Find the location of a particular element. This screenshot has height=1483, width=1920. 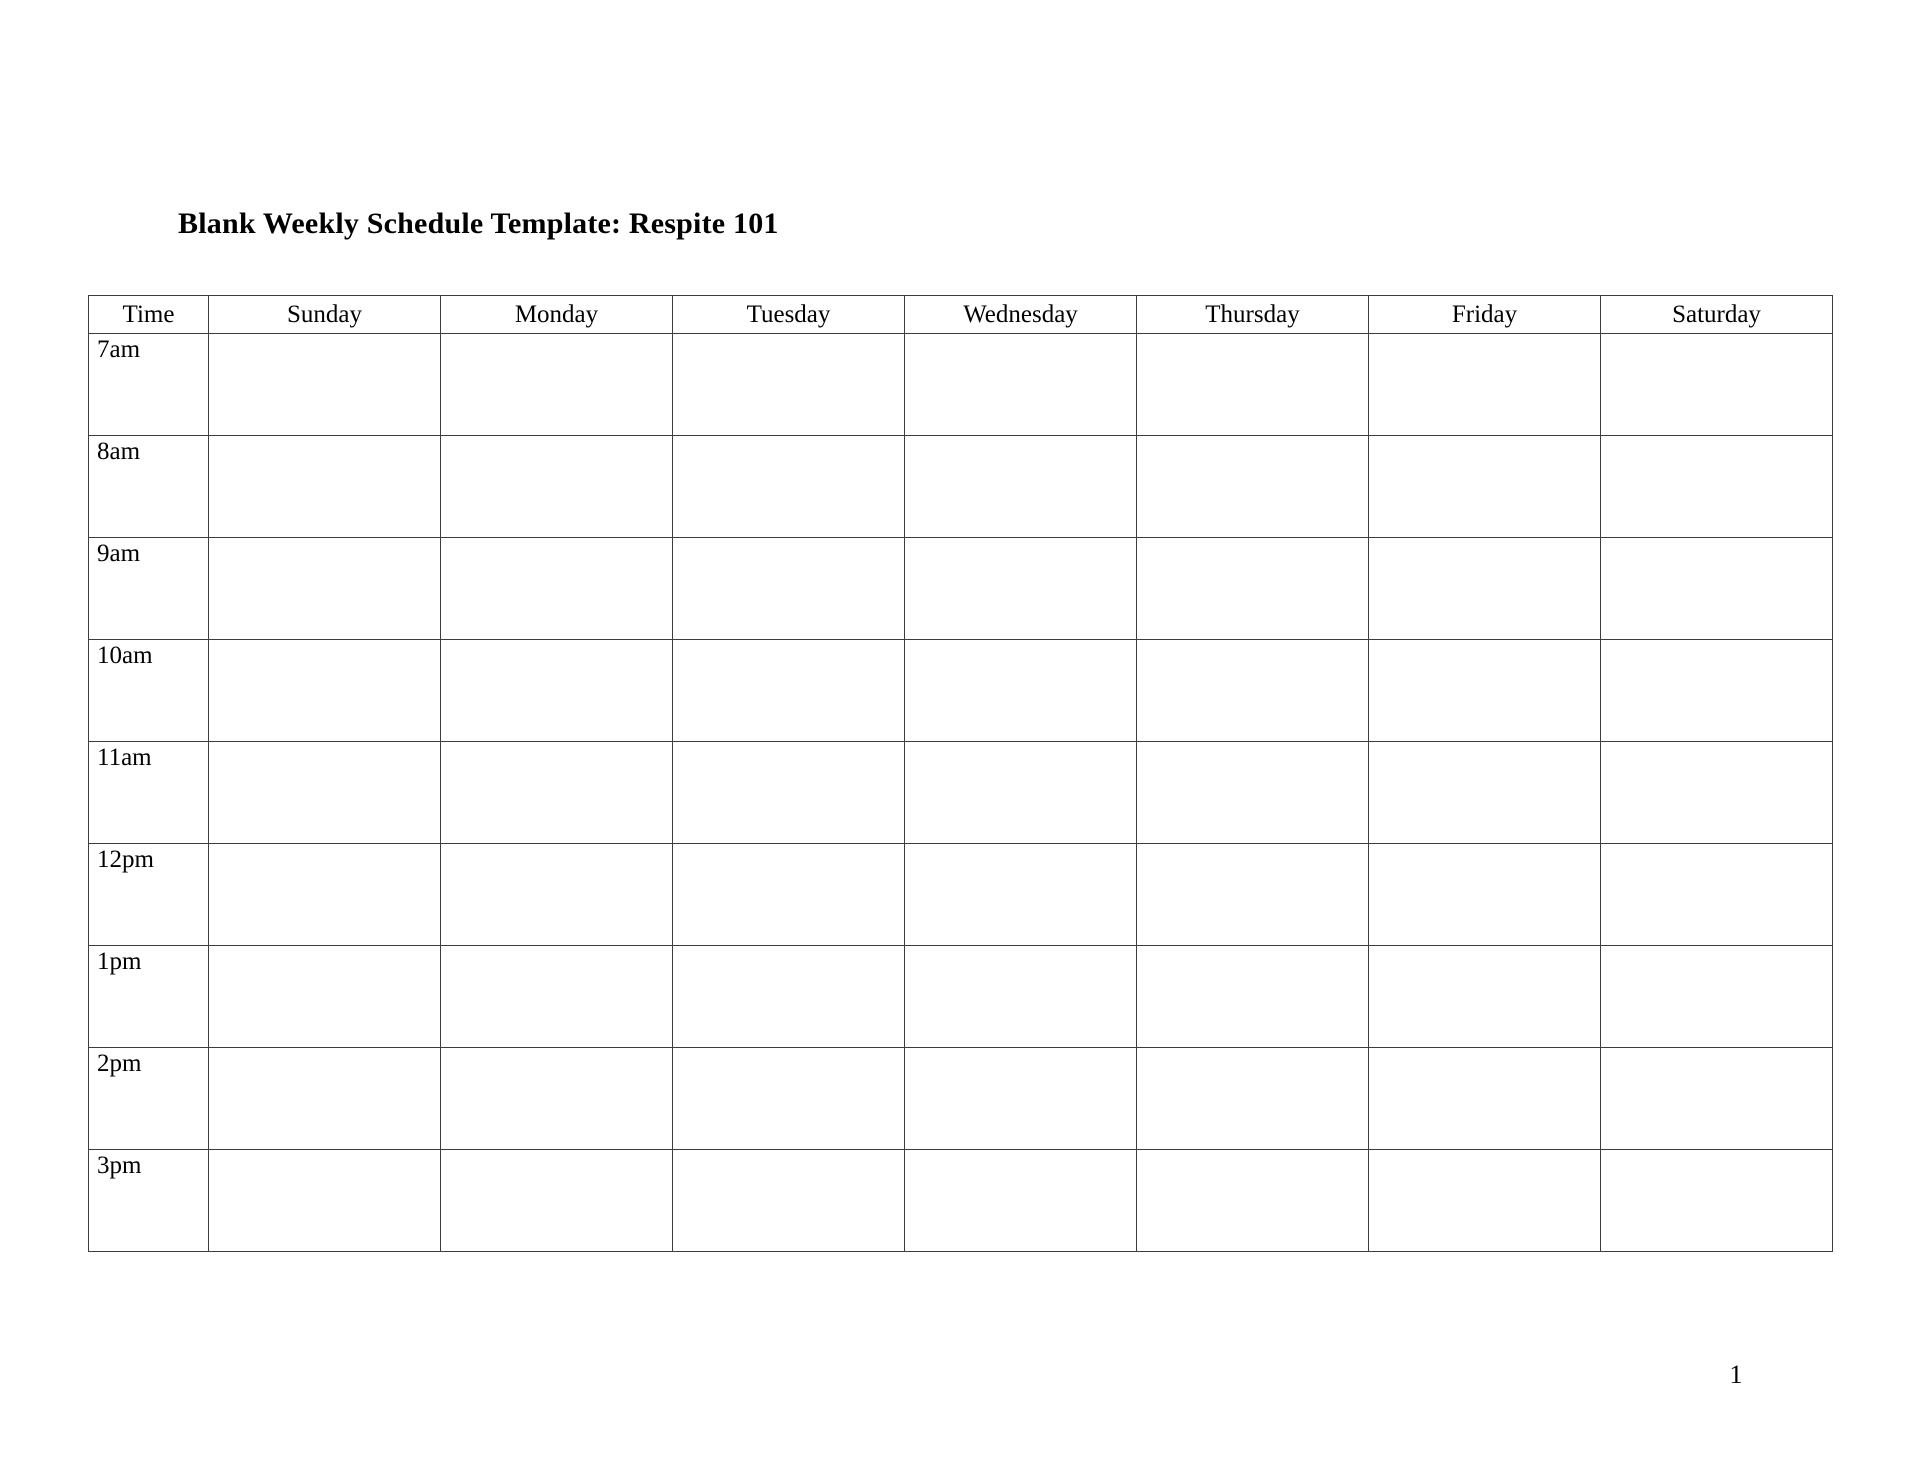

time-label-cell: 10am is located at coordinates (148, 690).